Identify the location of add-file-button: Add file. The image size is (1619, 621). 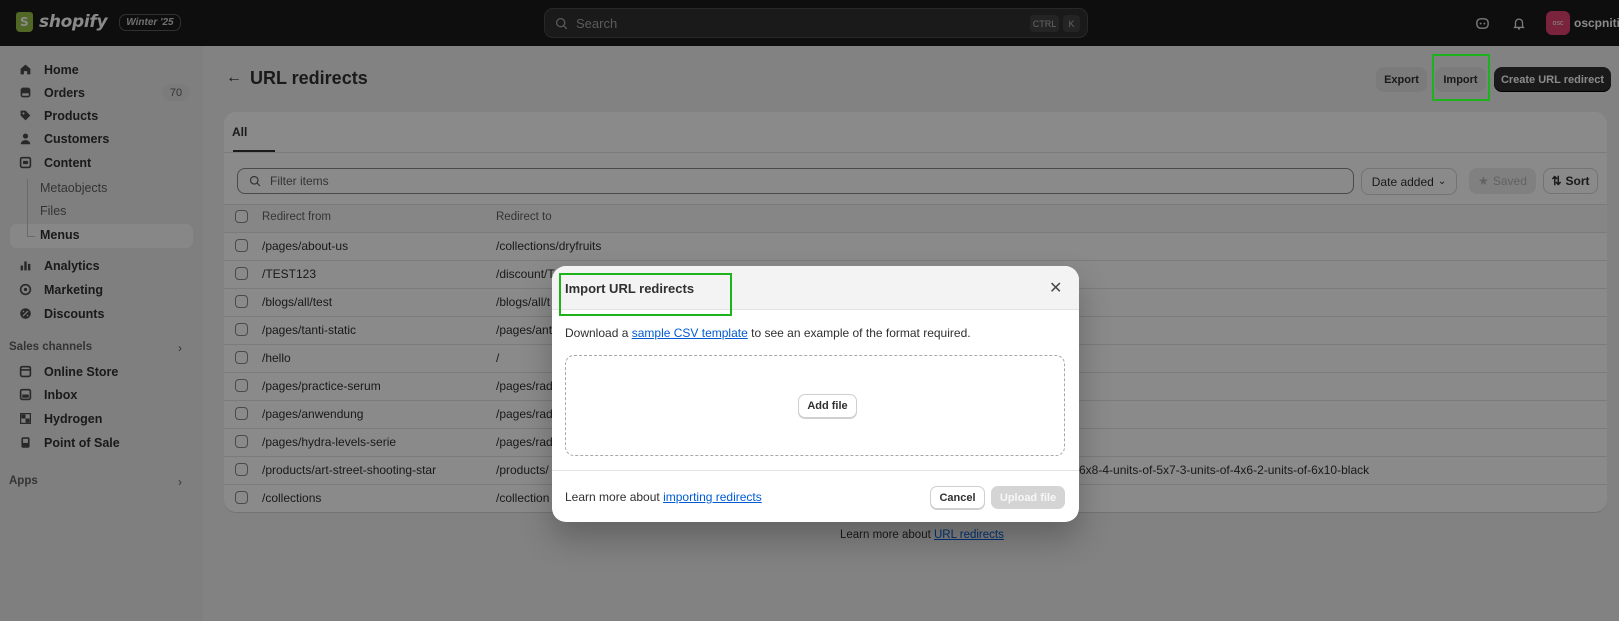
(827, 406).